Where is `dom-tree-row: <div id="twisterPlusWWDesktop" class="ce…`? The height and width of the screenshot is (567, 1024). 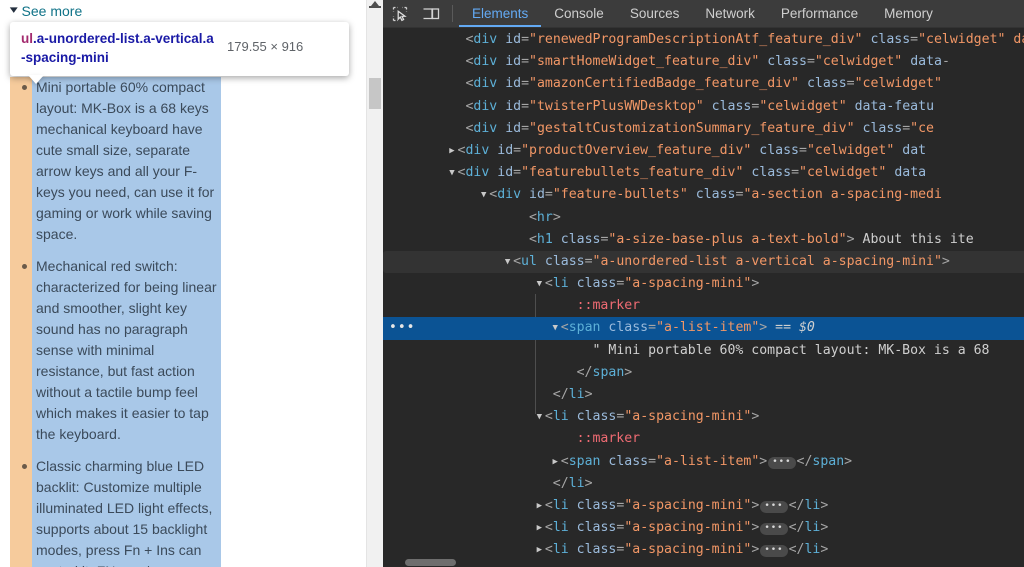 dom-tree-row: <div id="twisterPlusWWDesktop" class="ce… is located at coordinates (703, 107).